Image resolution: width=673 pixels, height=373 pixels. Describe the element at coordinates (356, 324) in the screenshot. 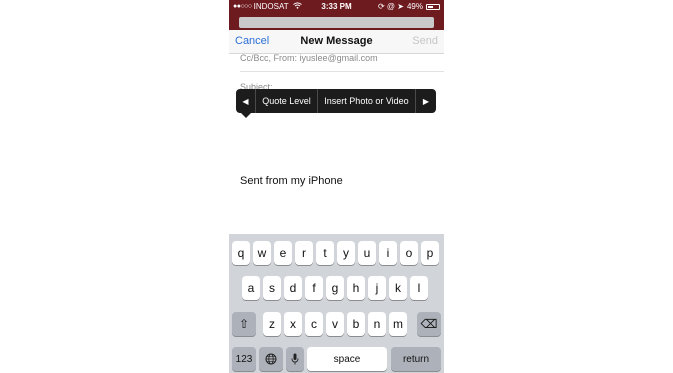

I see `key-b: b` at that location.